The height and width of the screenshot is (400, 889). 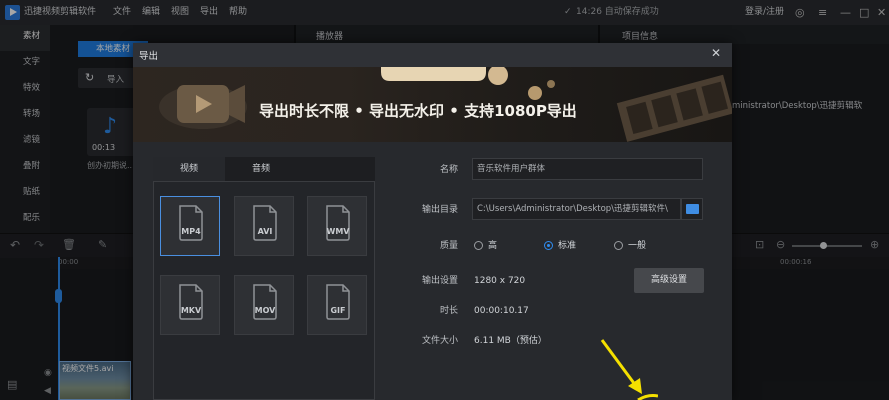 What do you see at coordinates (510, 341) in the screenshot?
I see `file-size-value: 6.11 MB（预估）` at bounding box center [510, 341].